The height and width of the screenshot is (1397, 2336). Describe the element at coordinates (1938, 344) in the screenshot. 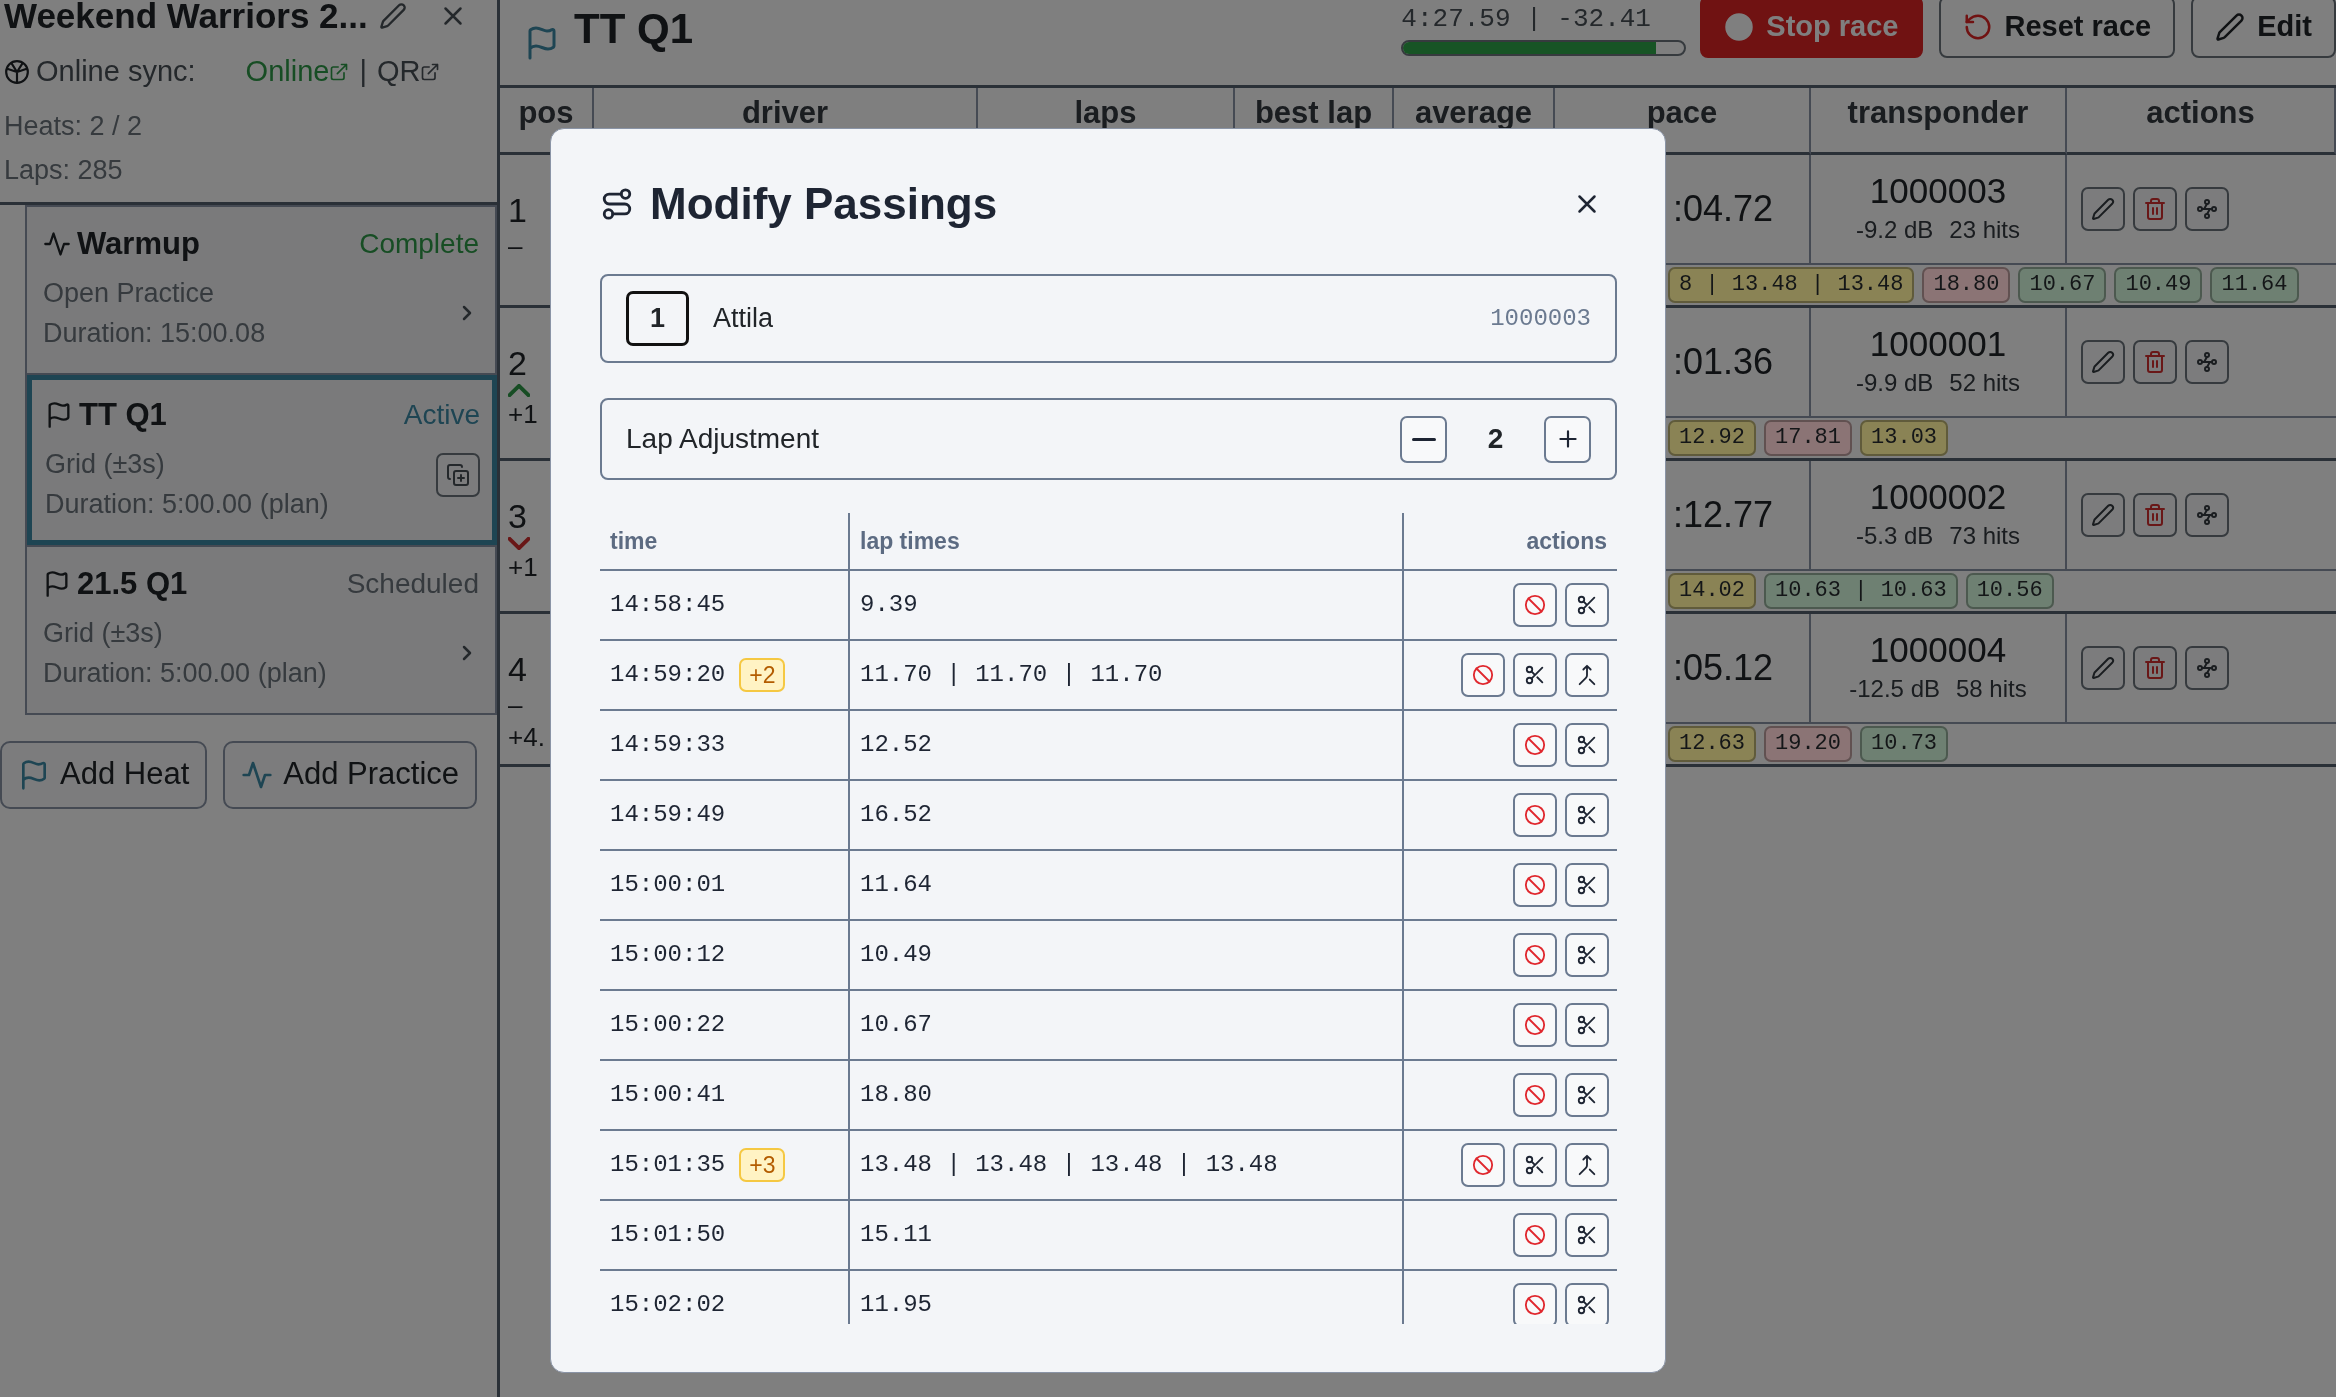

I see `transponder-id: 1000001` at that location.